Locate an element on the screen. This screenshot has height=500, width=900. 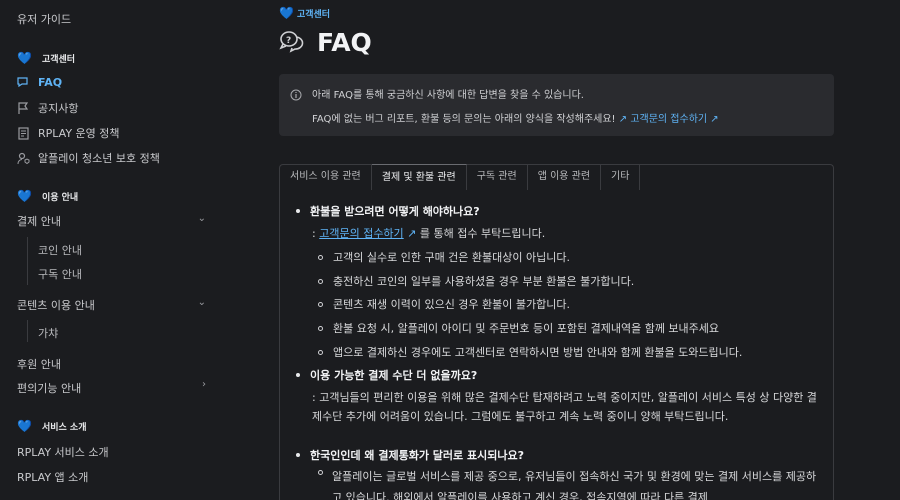
faq-question: 환불을 받으려면 어떻게 해야하나요? is located at coordinates (388, 211).